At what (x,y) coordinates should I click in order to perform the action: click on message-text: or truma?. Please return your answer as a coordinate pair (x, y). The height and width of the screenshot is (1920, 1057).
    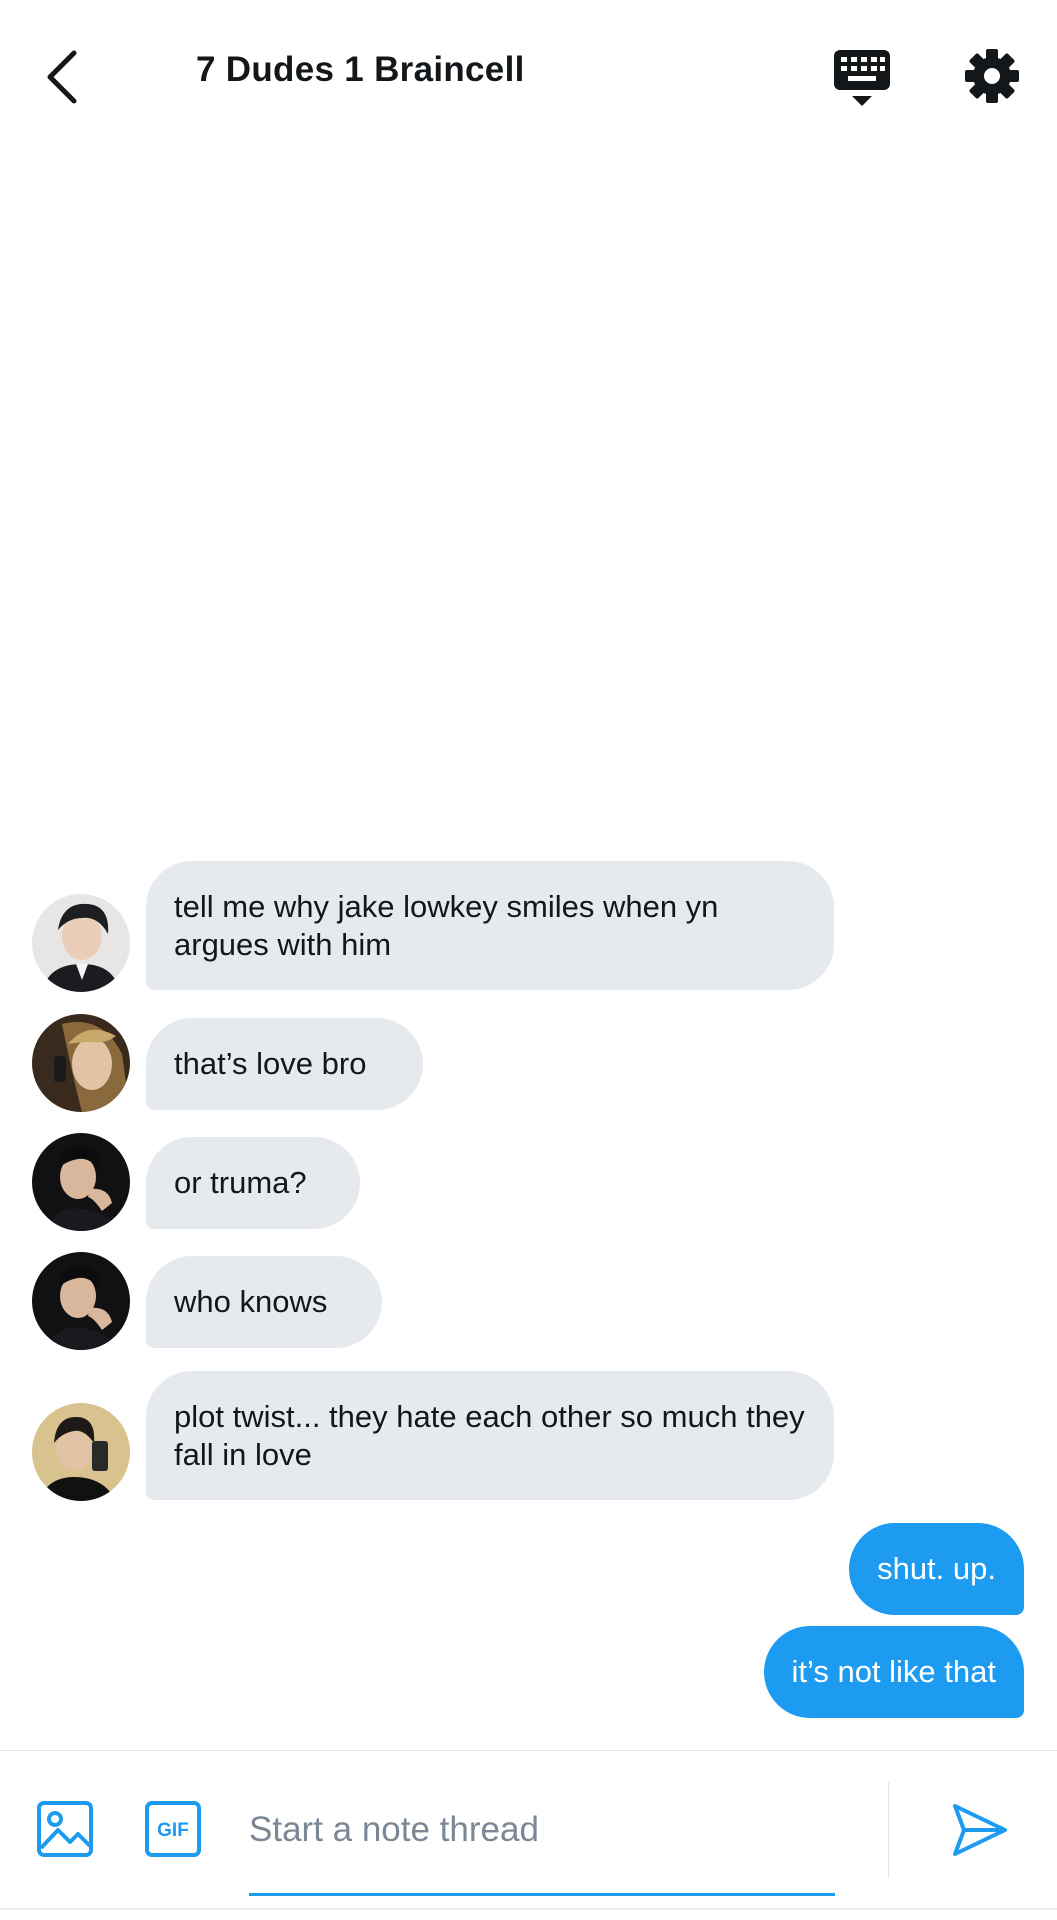
    Looking at the image, I should click on (240, 1182).